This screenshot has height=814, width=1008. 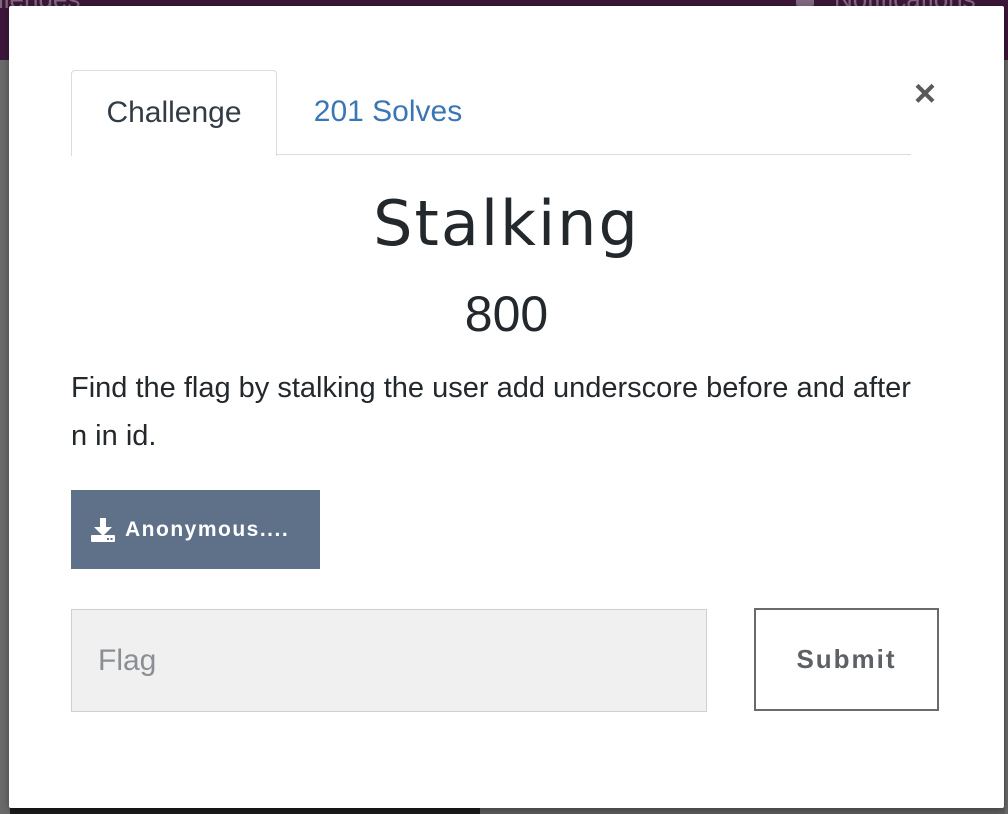 I want to click on close-icon: ×, so click(x=925, y=94).